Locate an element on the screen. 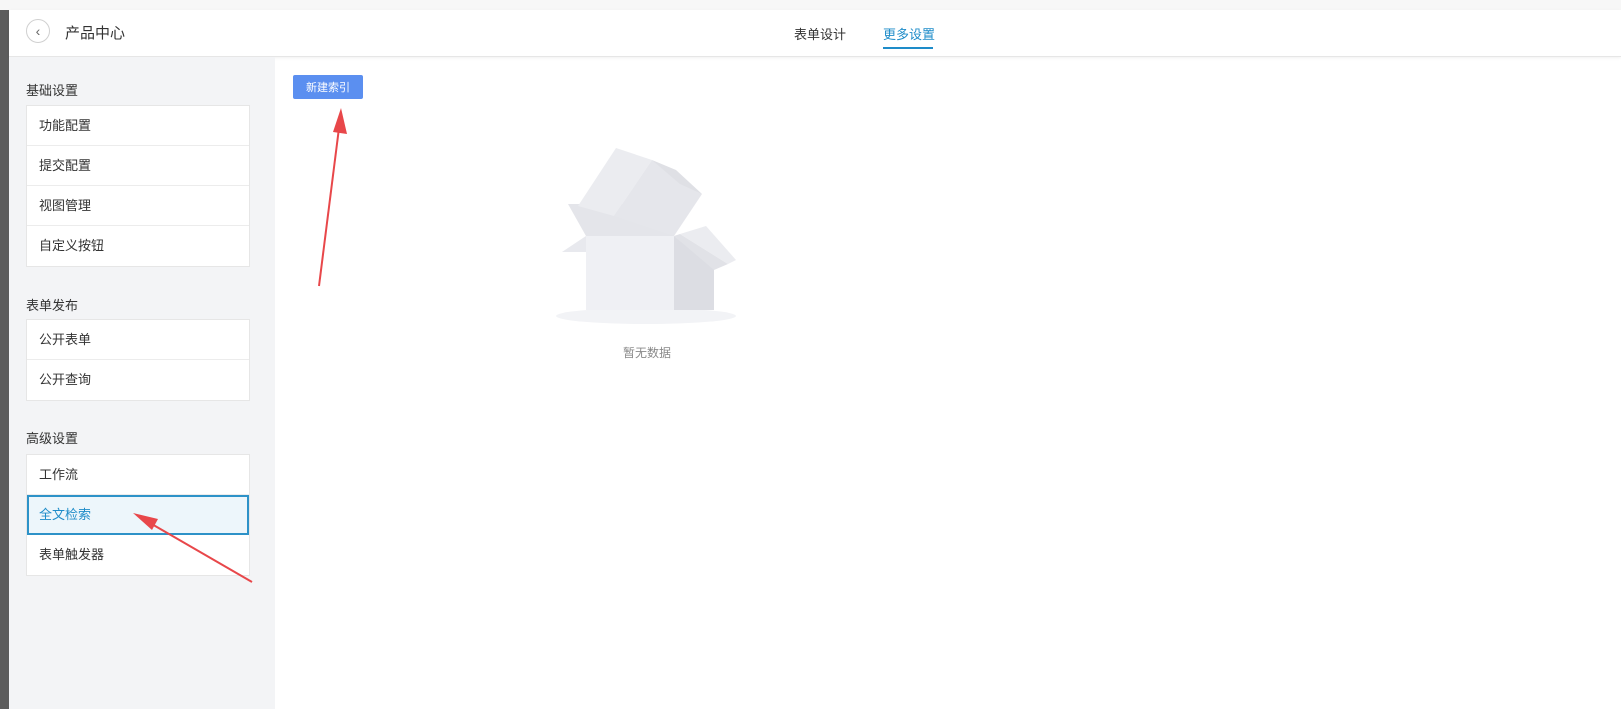 The image size is (1621, 709). red-arrow-to-button is located at coordinates (332, 197).